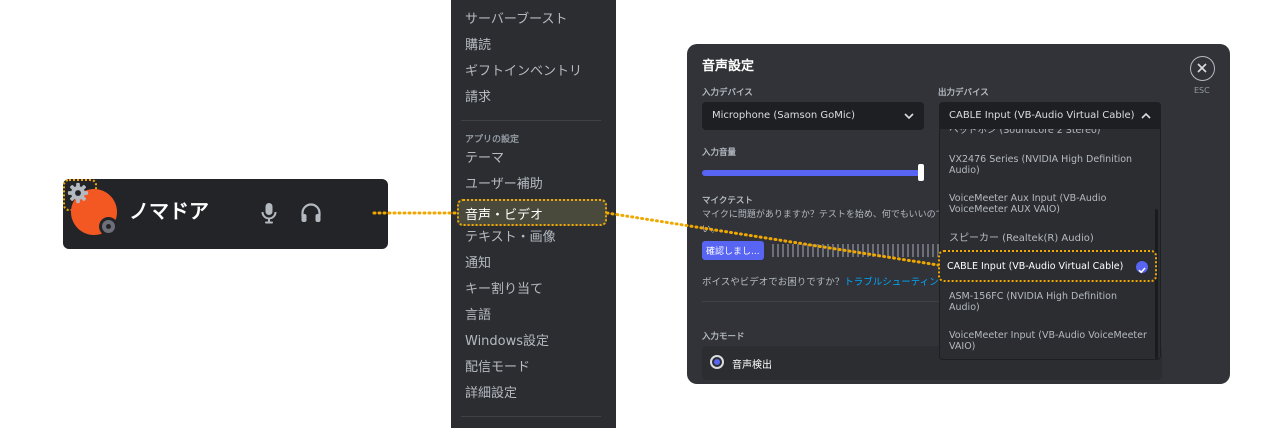 This screenshot has height=428, width=1280. I want to click on callout-connectors, so click(656, 239).